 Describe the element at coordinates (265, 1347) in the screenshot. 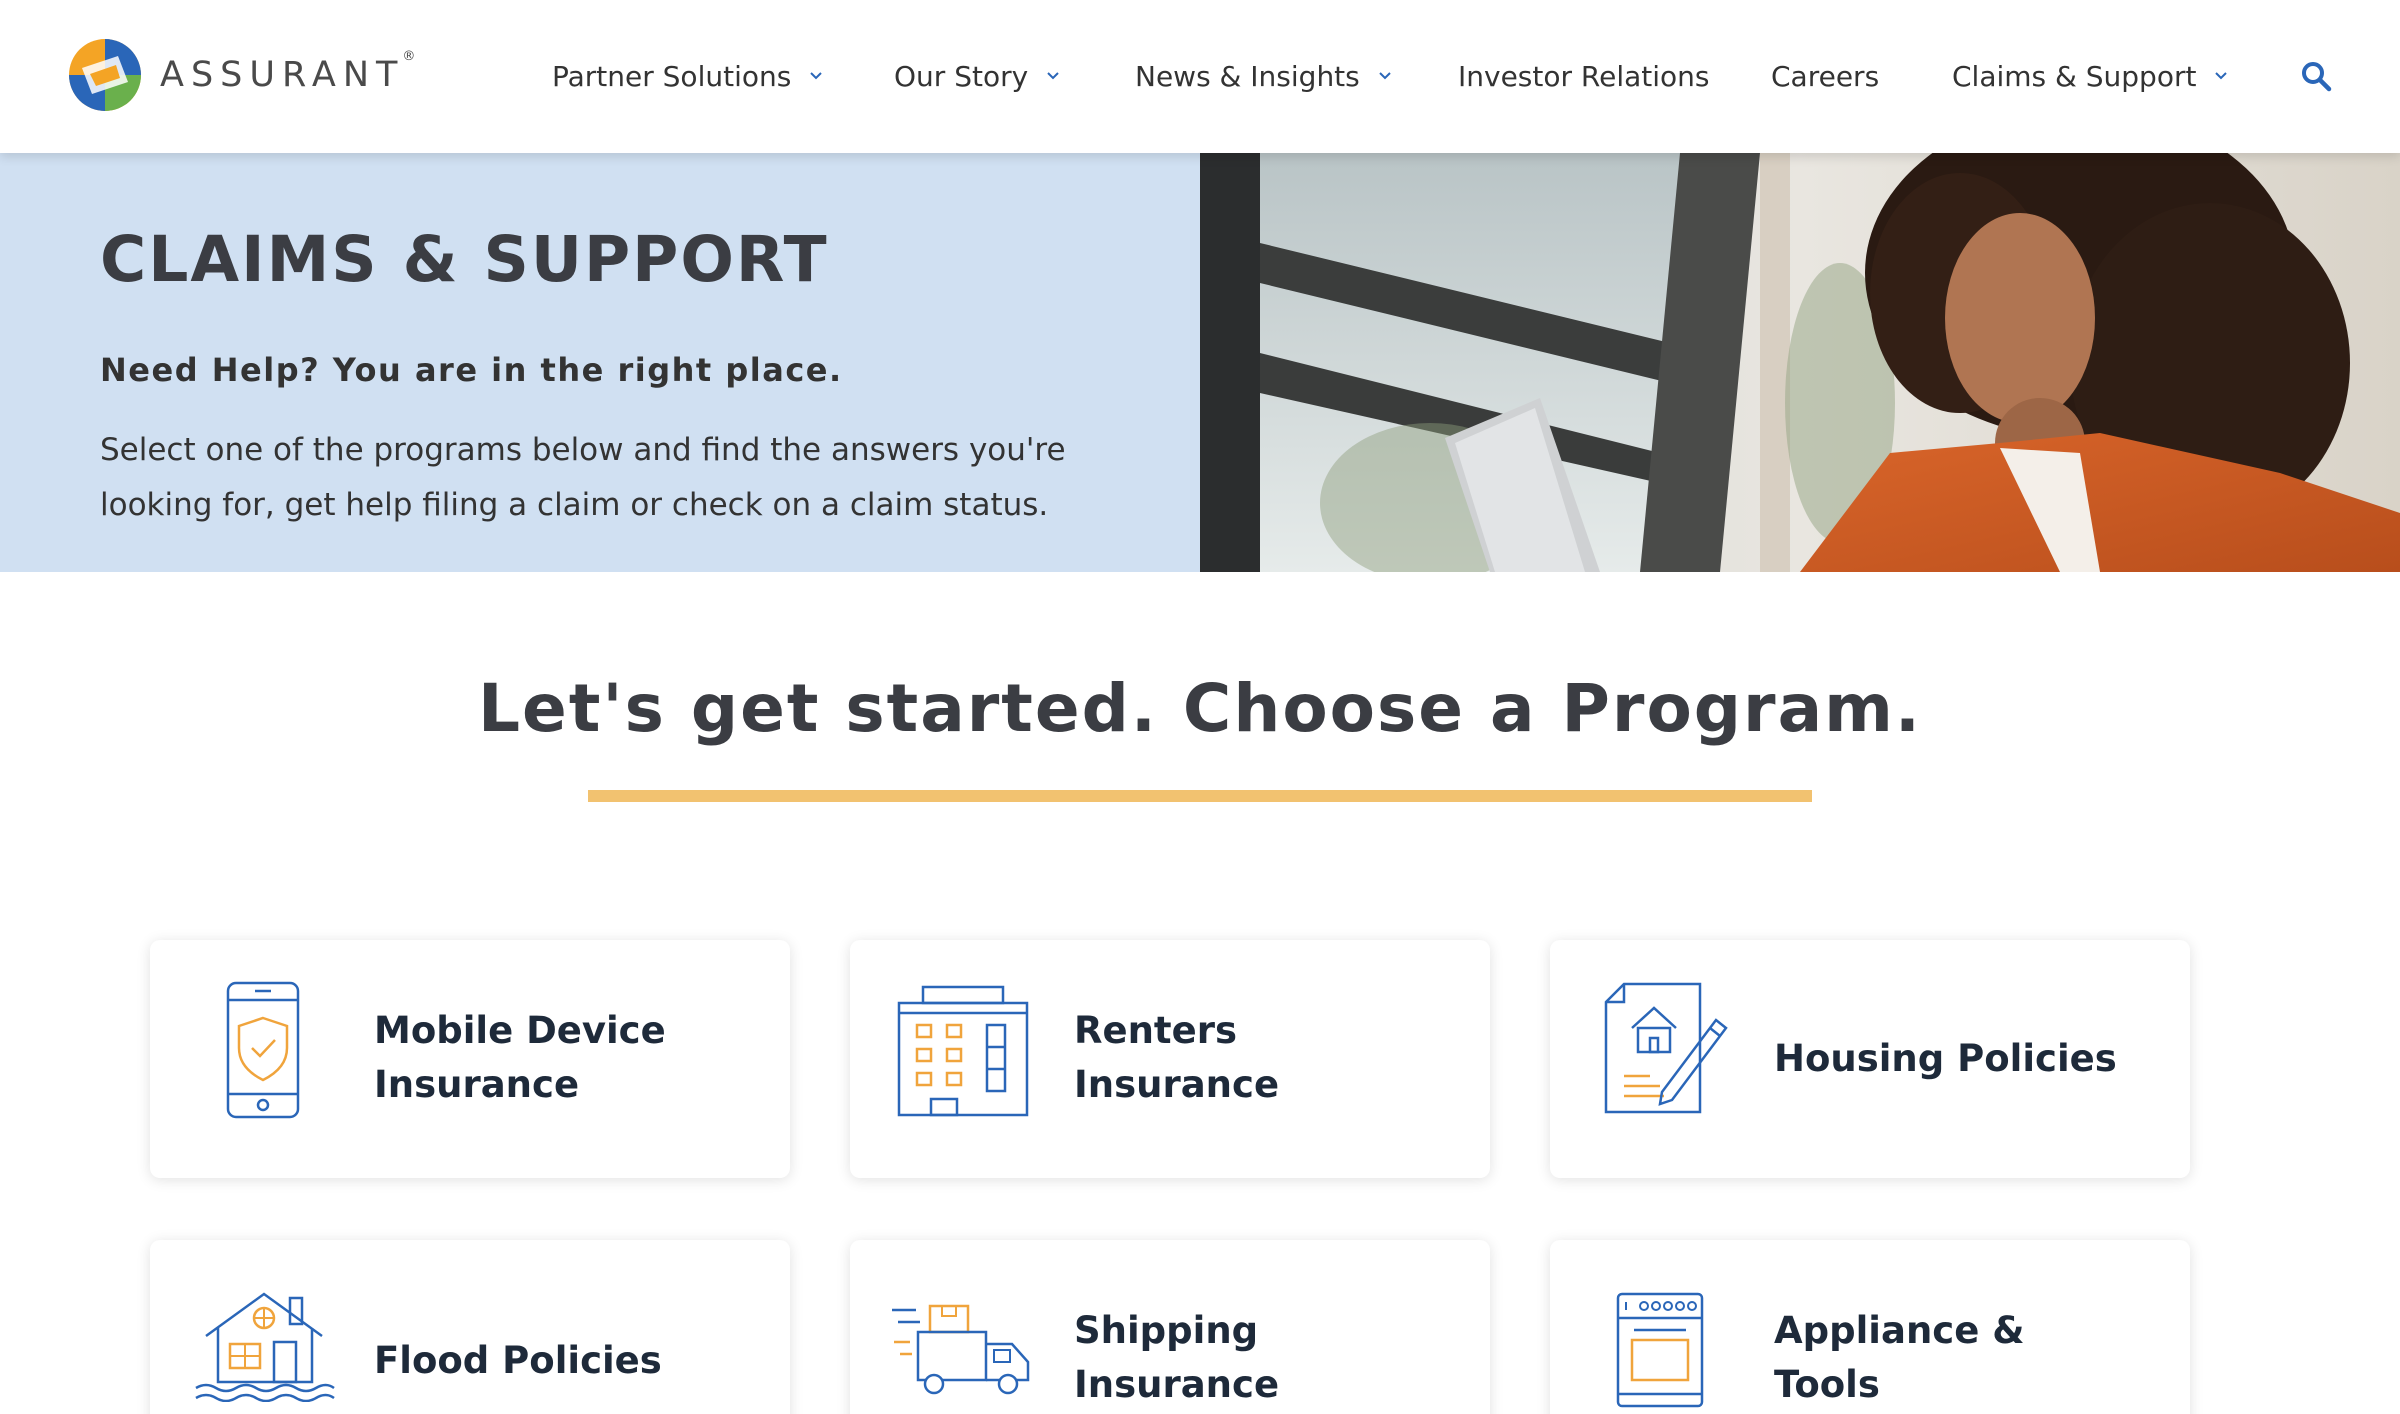

I see `flood-house-icon` at that location.